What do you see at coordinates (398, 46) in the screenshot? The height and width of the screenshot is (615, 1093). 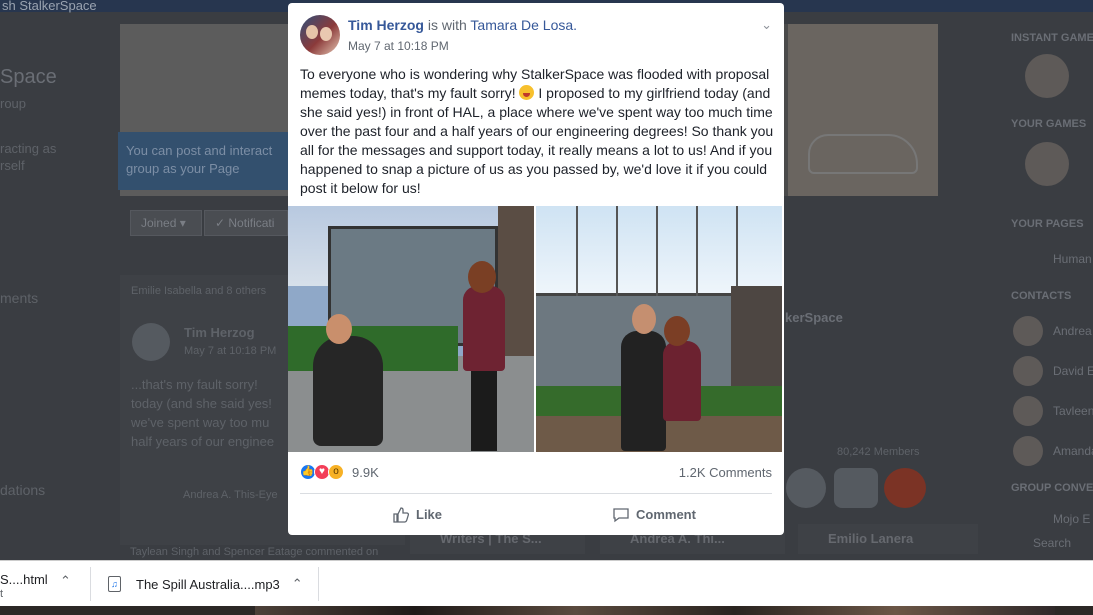 I see `post-timestamp: May 7 at 10:18 PM` at bounding box center [398, 46].